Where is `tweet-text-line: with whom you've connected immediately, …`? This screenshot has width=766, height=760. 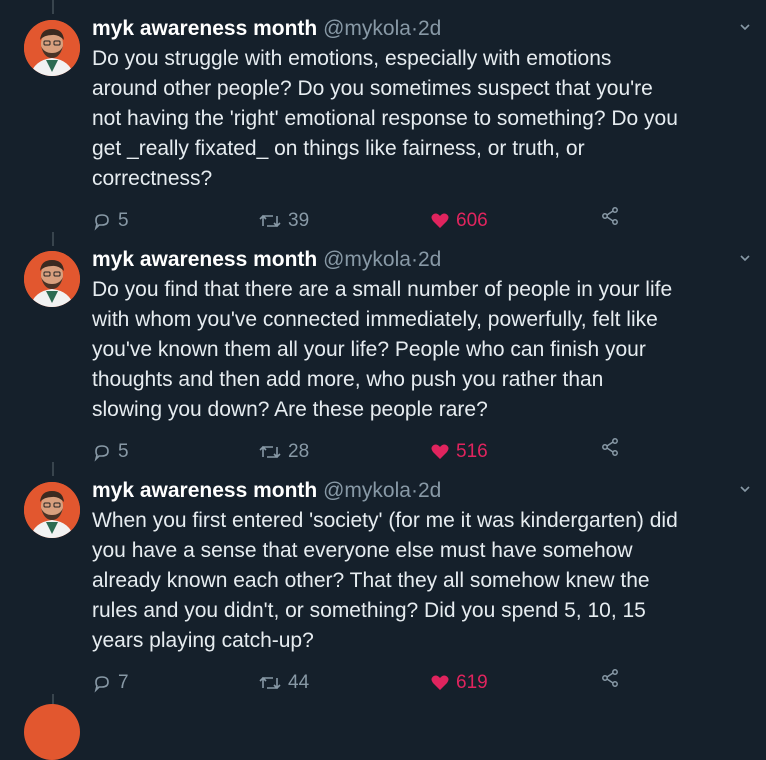
tweet-text-line: with whom you've connected immediately, … is located at coordinates (375, 319).